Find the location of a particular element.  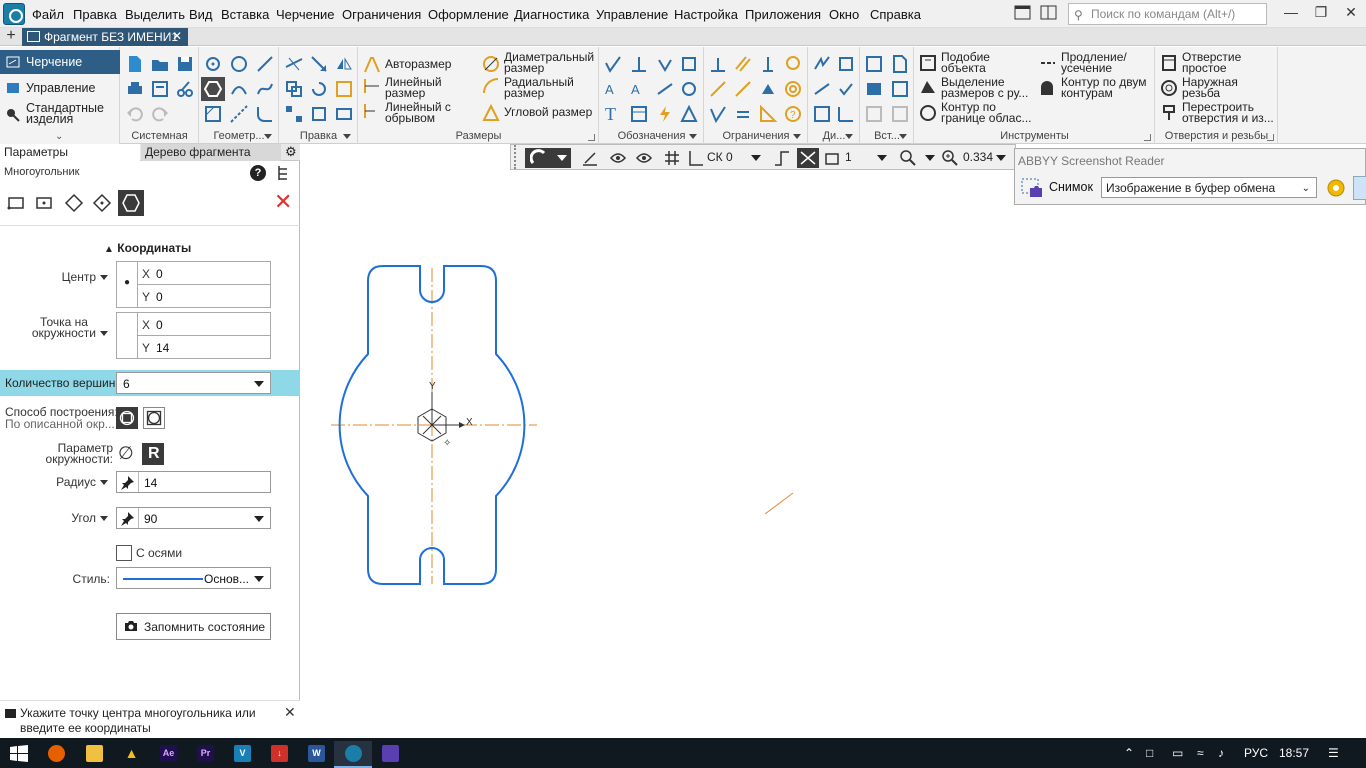

menu-file: Файл is located at coordinates (48, 14).